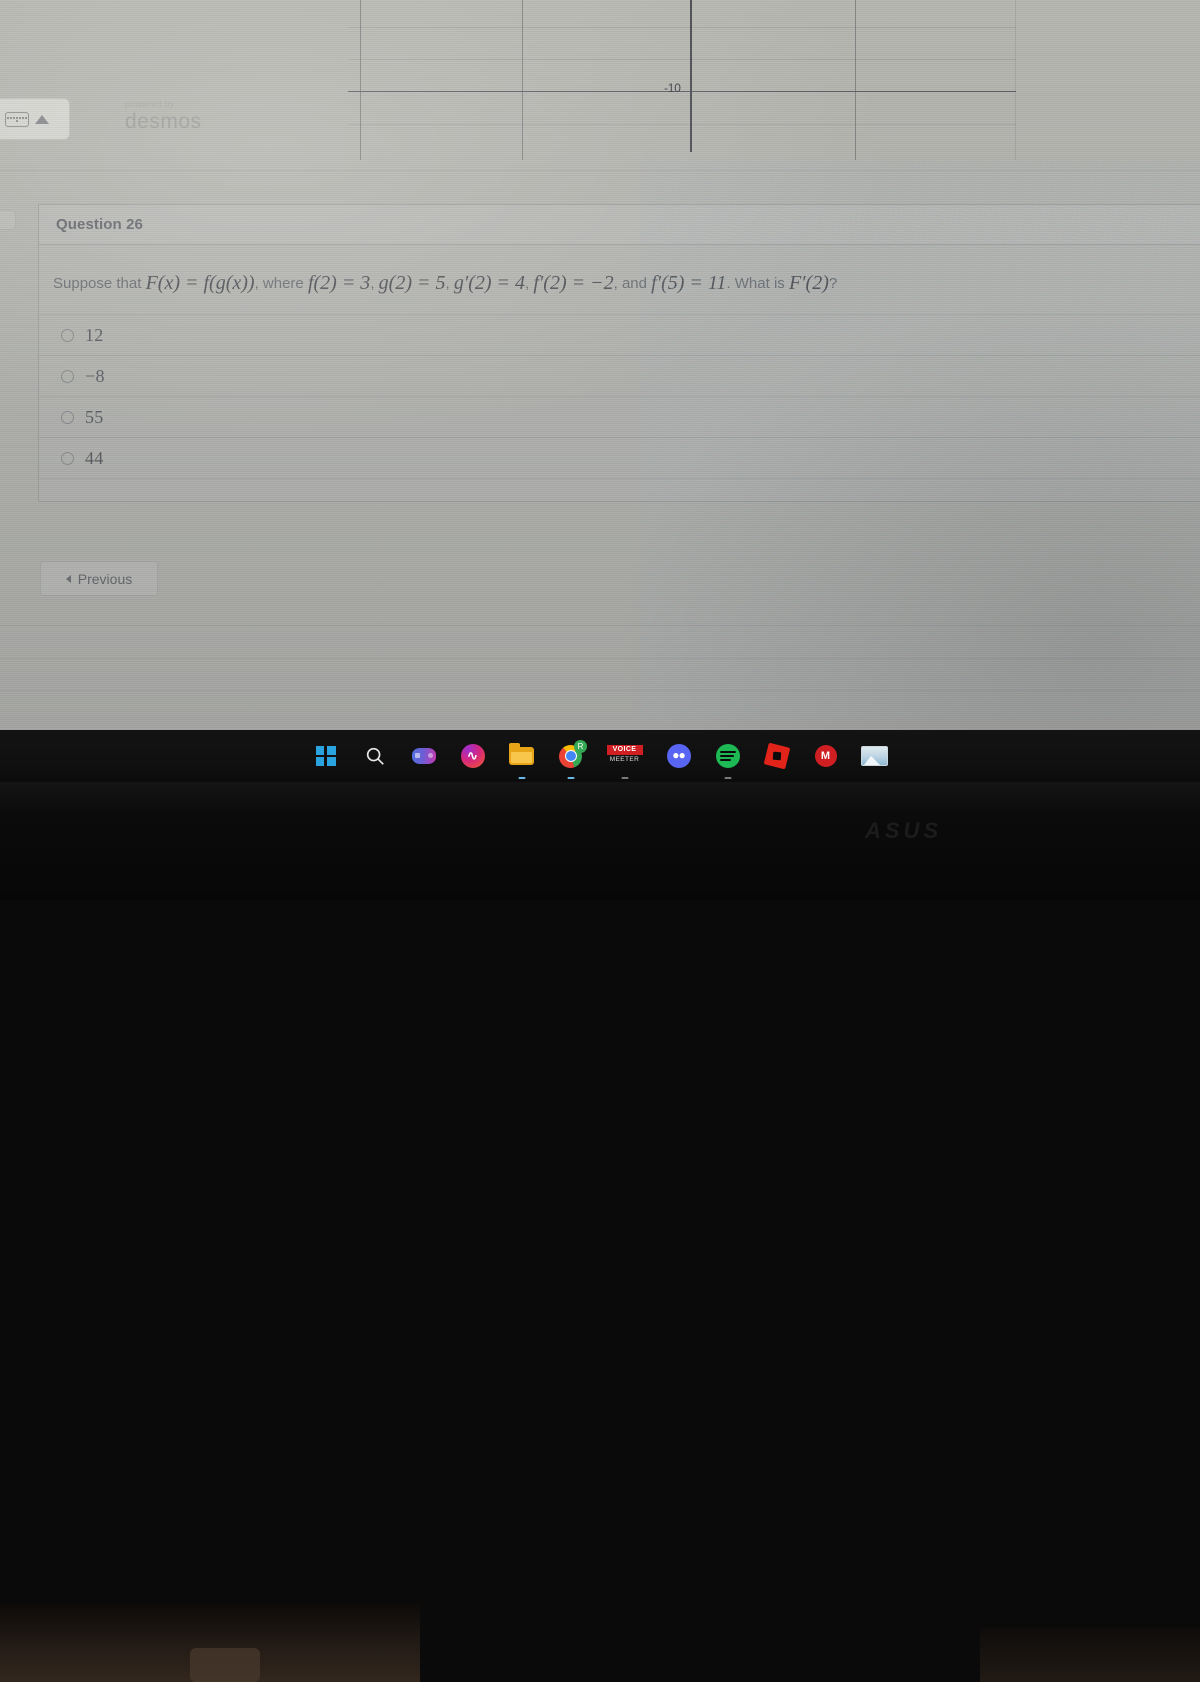  What do you see at coordinates (755, 283) in the screenshot?
I see `question-tail: . What is` at bounding box center [755, 283].